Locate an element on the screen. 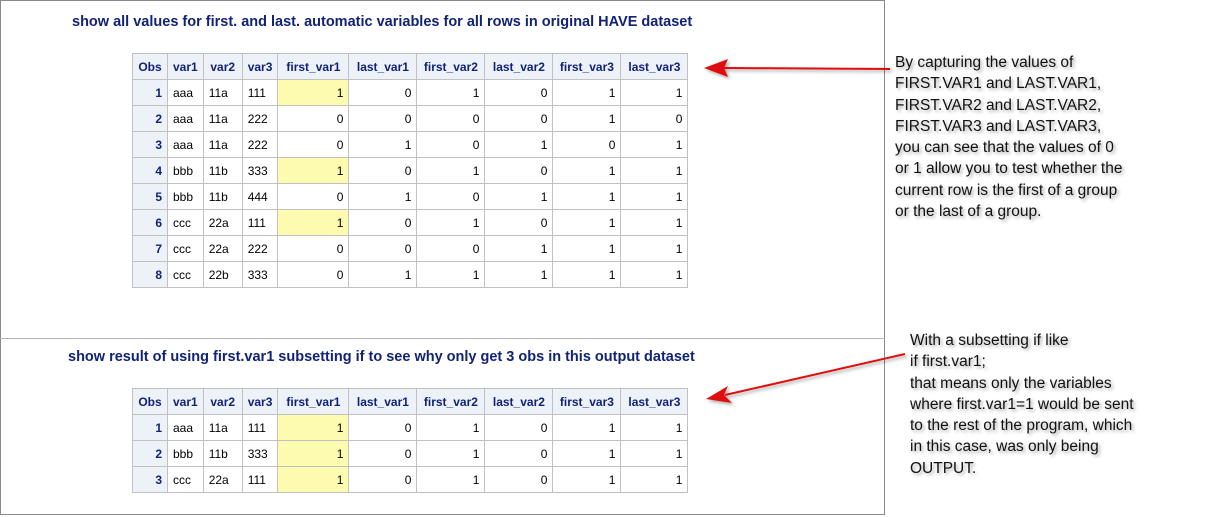 The image size is (1209, 517). column-header: last_var2 is located at coordinates (519, 401).